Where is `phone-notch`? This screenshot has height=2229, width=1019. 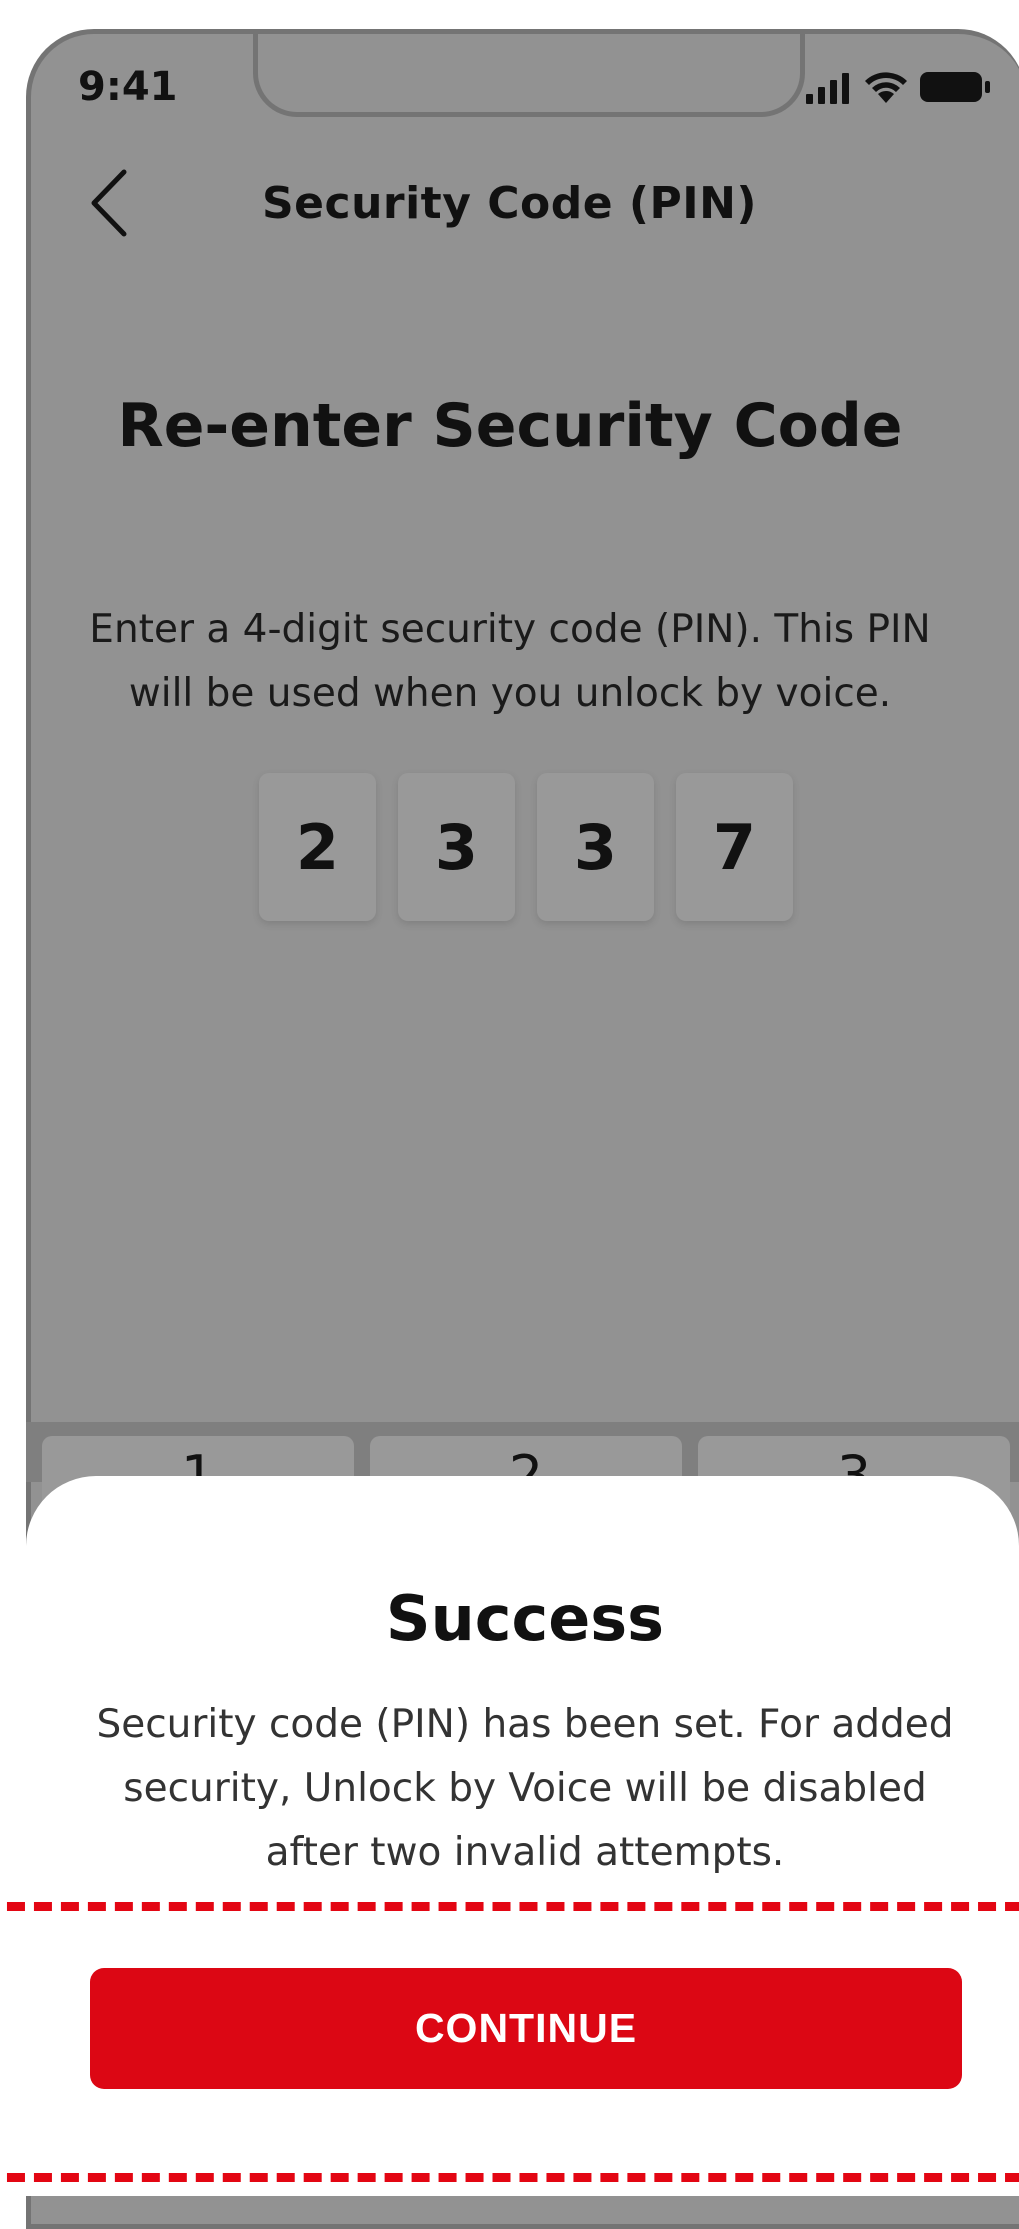
phone-notch is located at coordinates (529, 75).